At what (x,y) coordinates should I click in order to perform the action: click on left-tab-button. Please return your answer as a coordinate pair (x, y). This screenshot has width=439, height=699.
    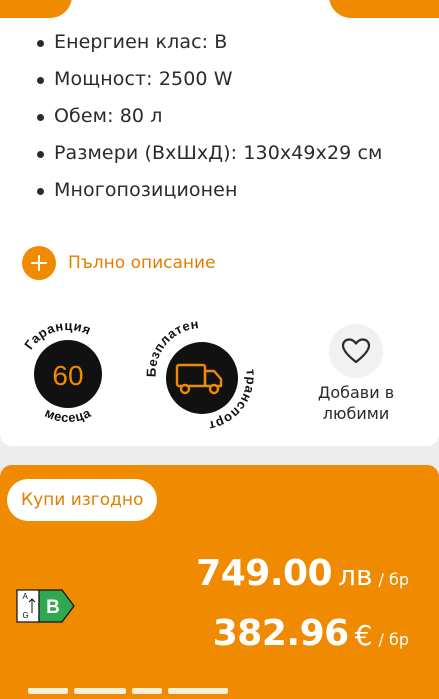
    Looking at the image, I should click on (36, 9).